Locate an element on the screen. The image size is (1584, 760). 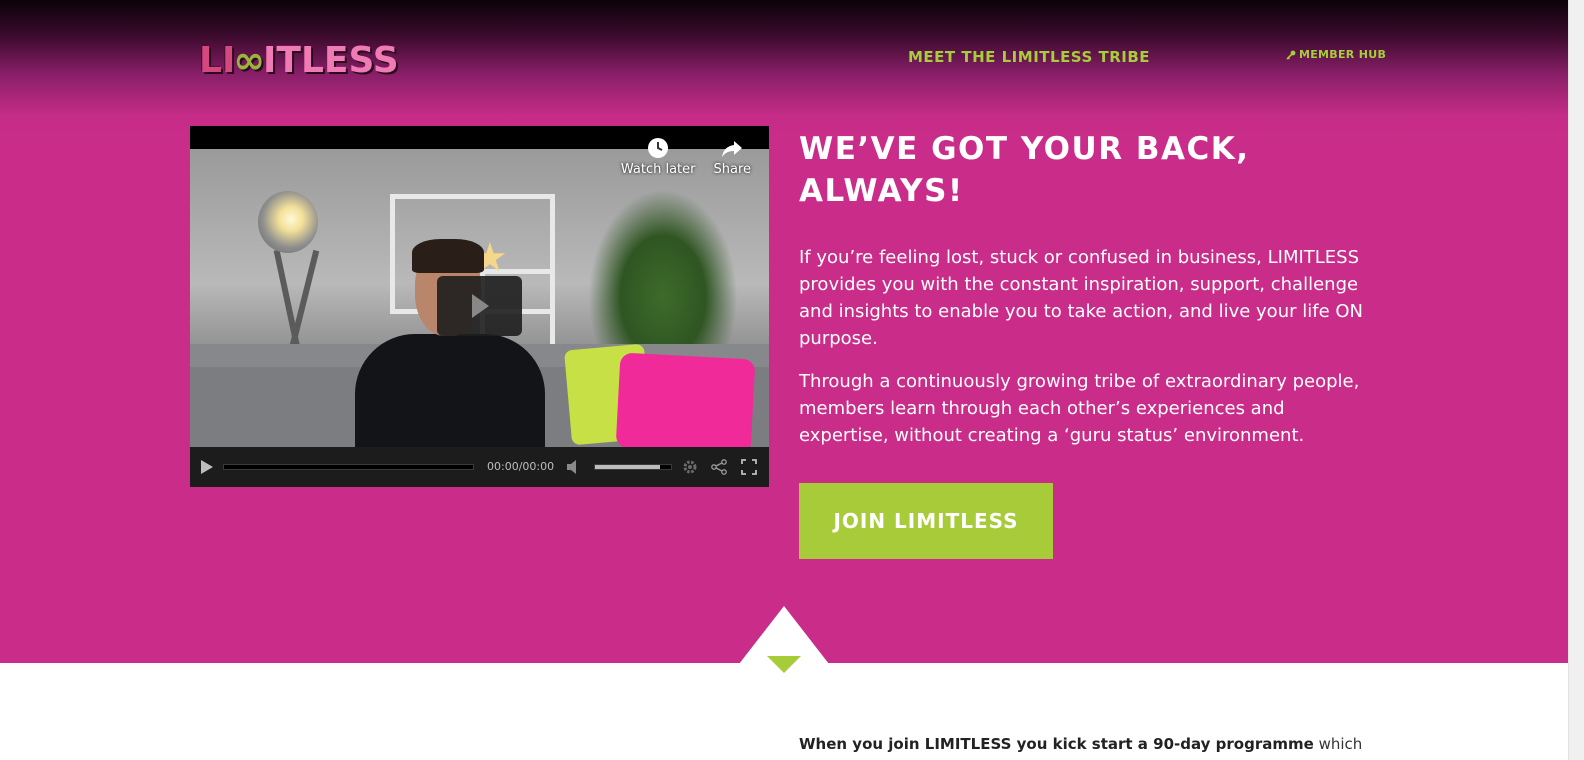
plant is located at coordinates (663, 279).